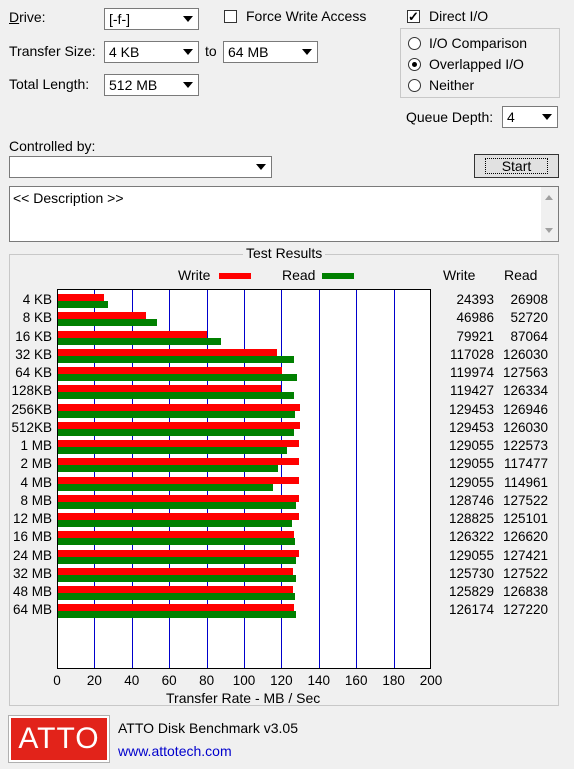 The image size is (574, 769). What do you see at coordinates (549, 230) in the screenshot?
I see `scroll-down-icon` at bounding box center [549, 230].